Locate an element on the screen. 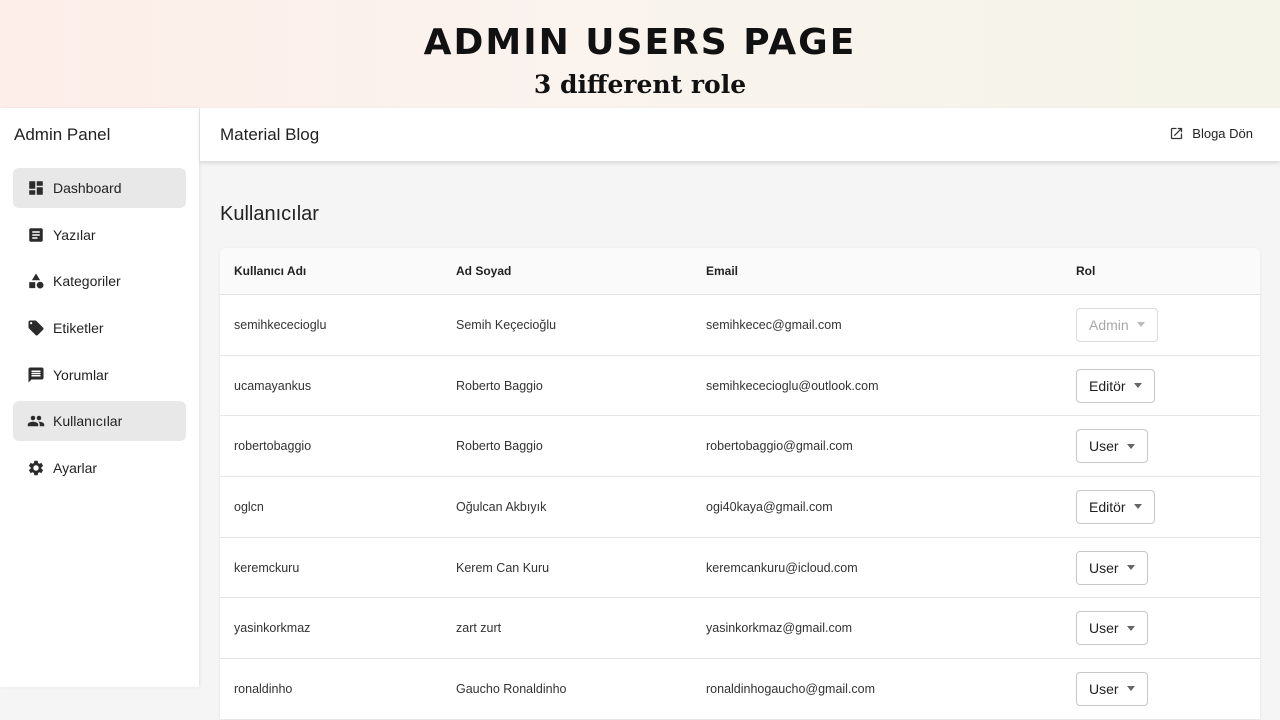 This screenshot has height=720, width=1280. column-header-email: Email is located at coordinates (722, 271).